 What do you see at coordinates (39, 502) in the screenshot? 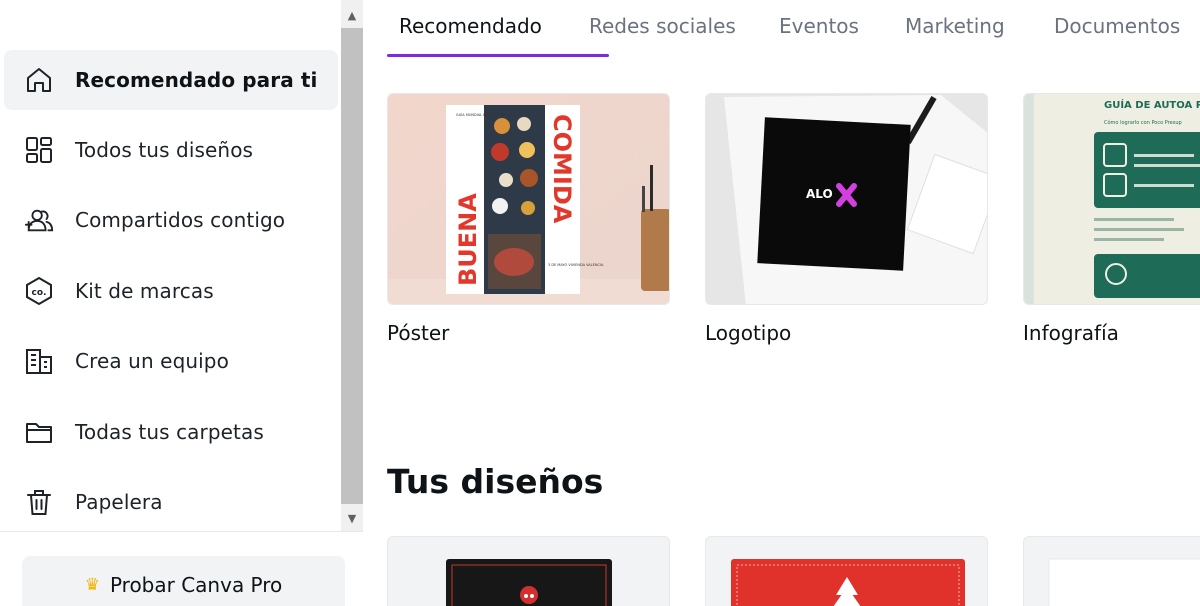
I see `trash-icon` at bounding box center [39, 502].